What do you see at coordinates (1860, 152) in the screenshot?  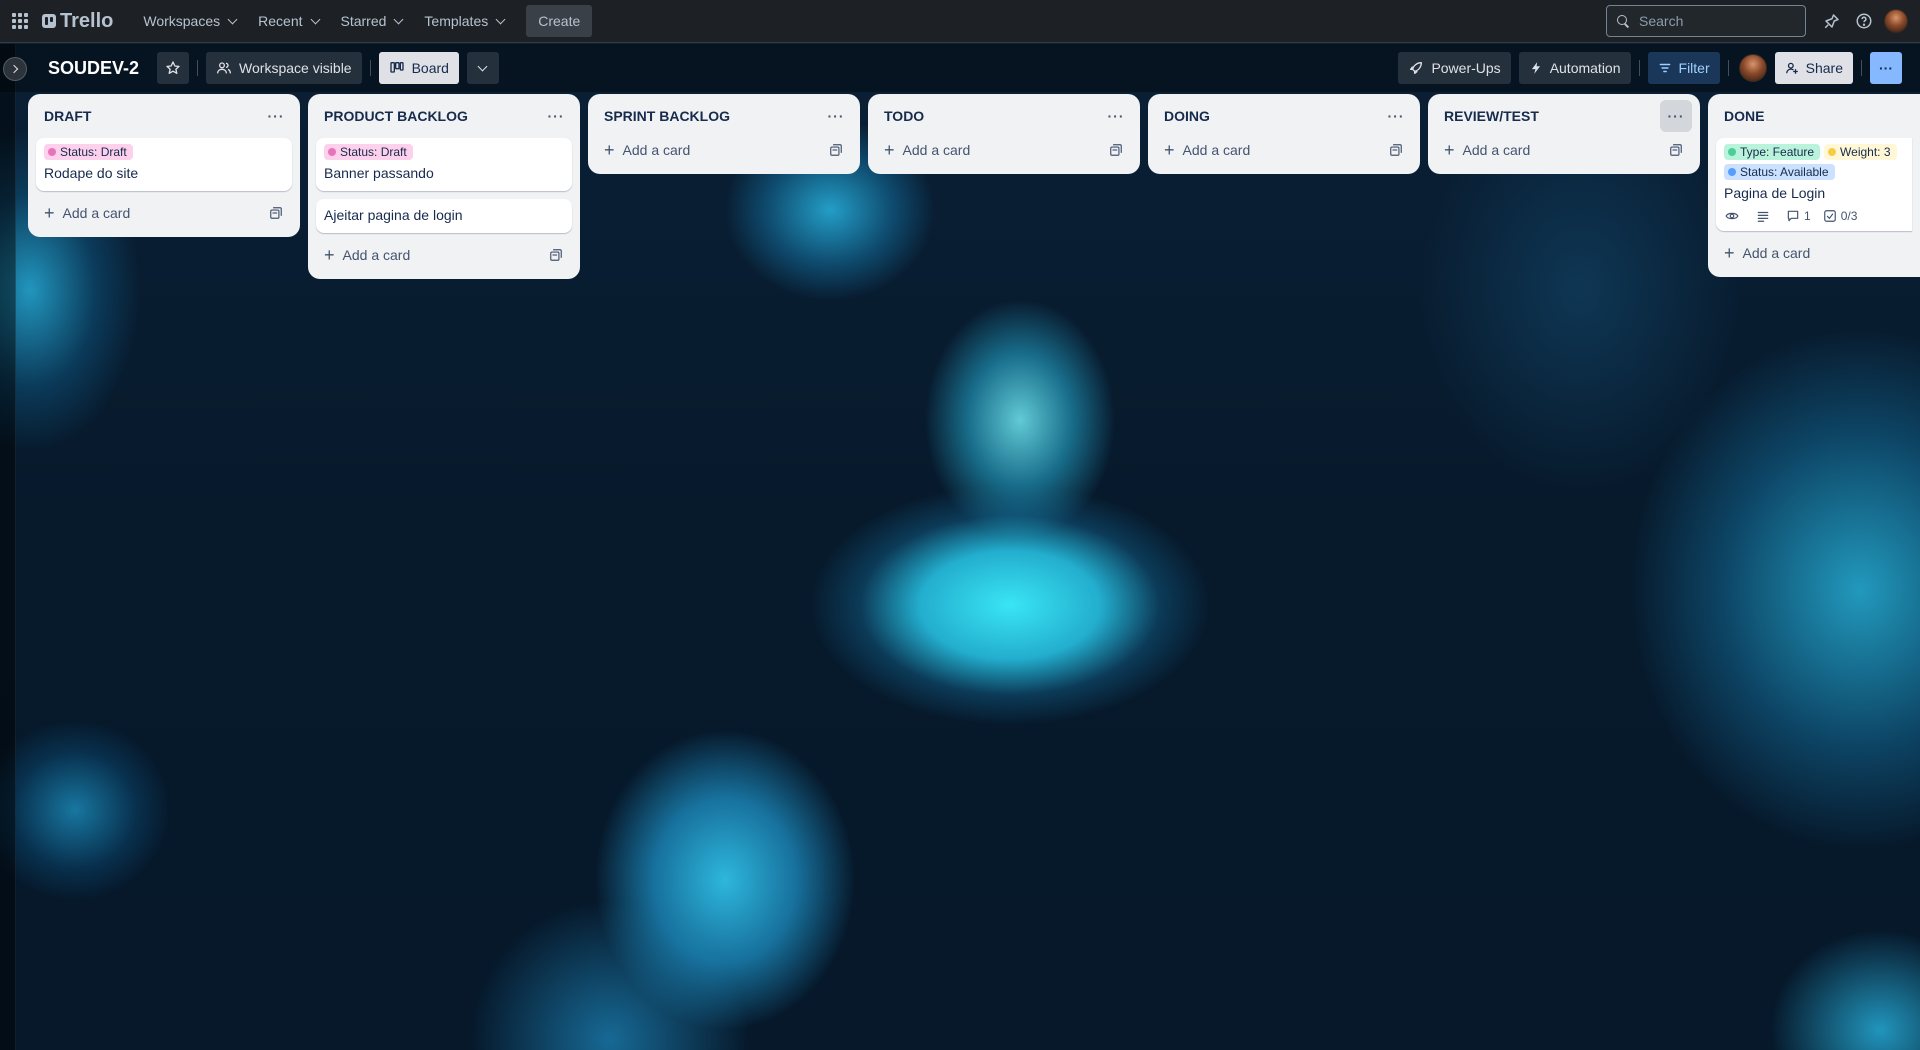 I see `card-label: Weight: 3` at bounding box center [1860, 152].